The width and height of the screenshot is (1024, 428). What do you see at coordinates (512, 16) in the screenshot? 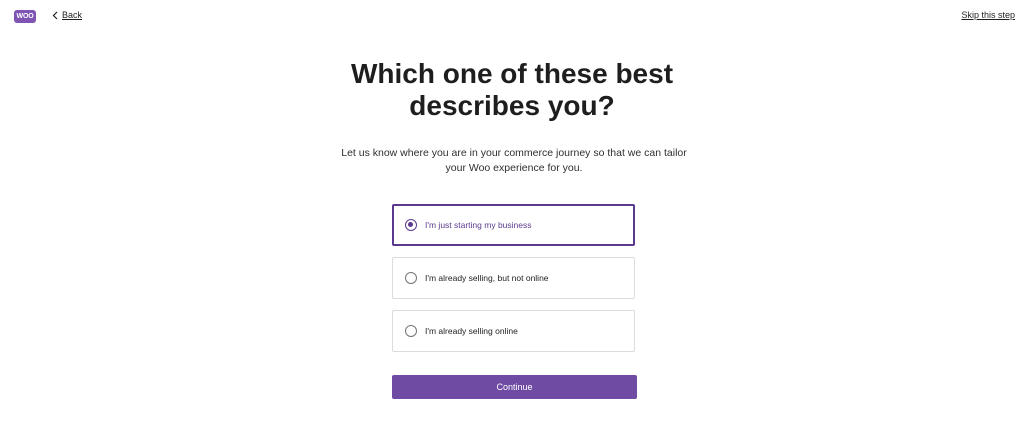
I see `top-bar: WOO Back Skip this step` at bounding box center [512, 16].